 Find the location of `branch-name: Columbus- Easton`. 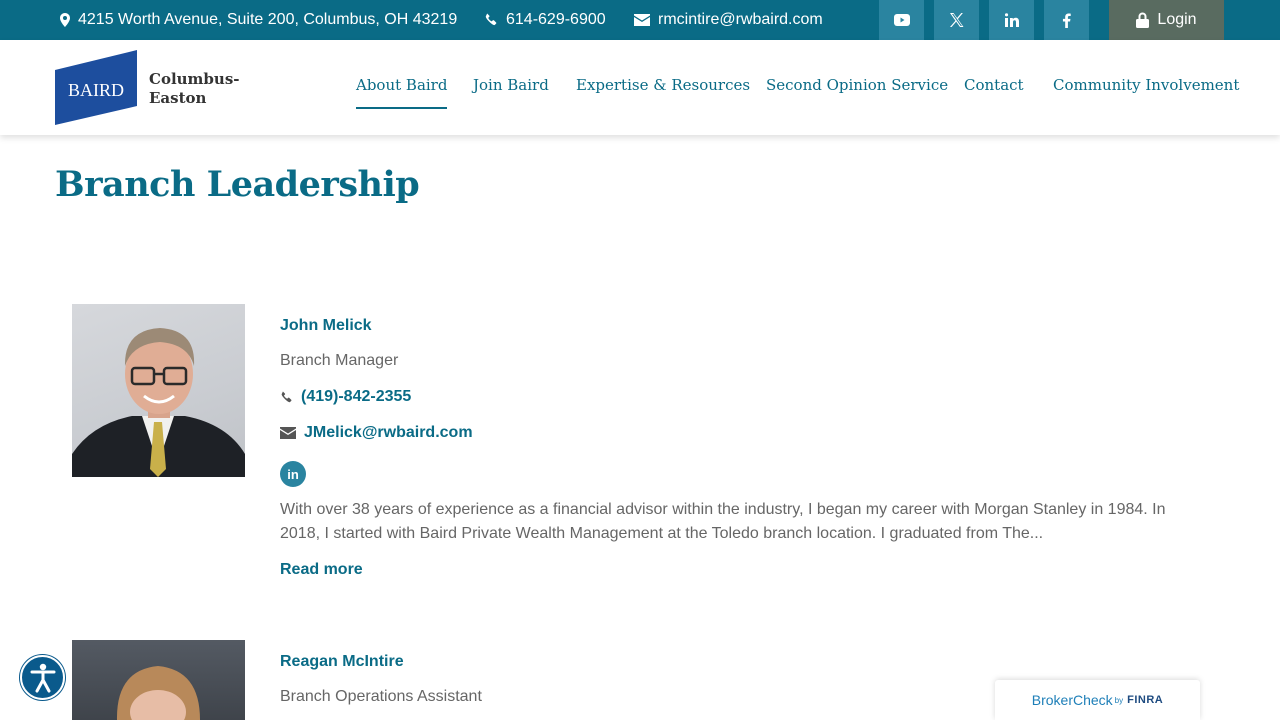

branch-name: Columbus- Easton is located at coordinates (194, 89).